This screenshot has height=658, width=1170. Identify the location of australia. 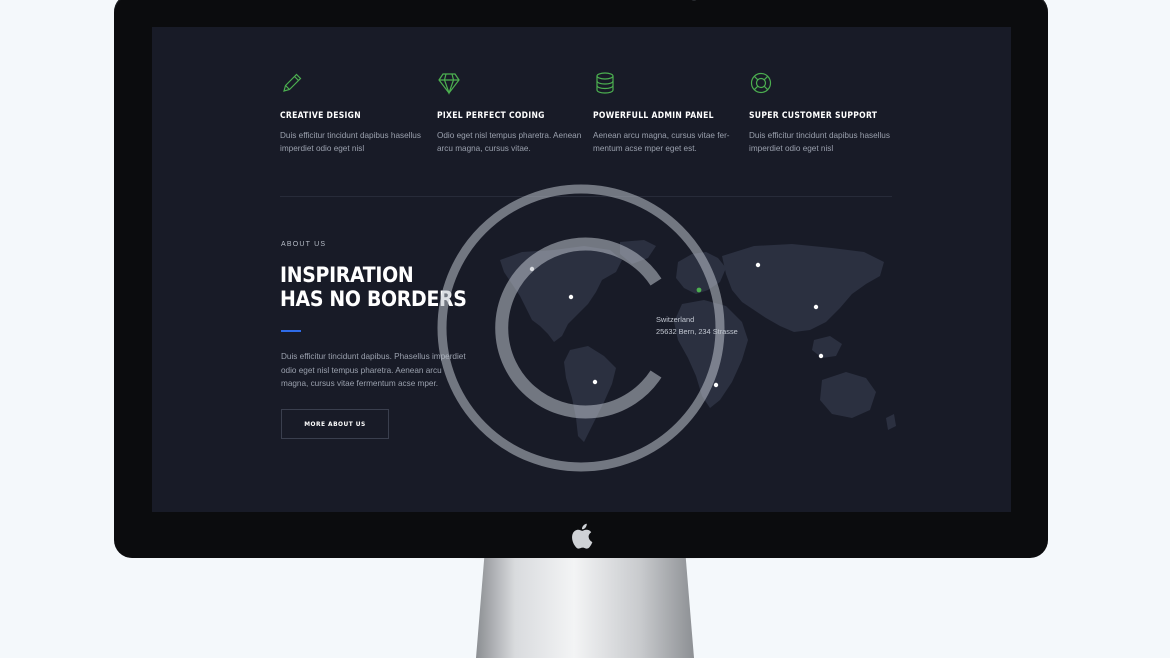
(848, 395).